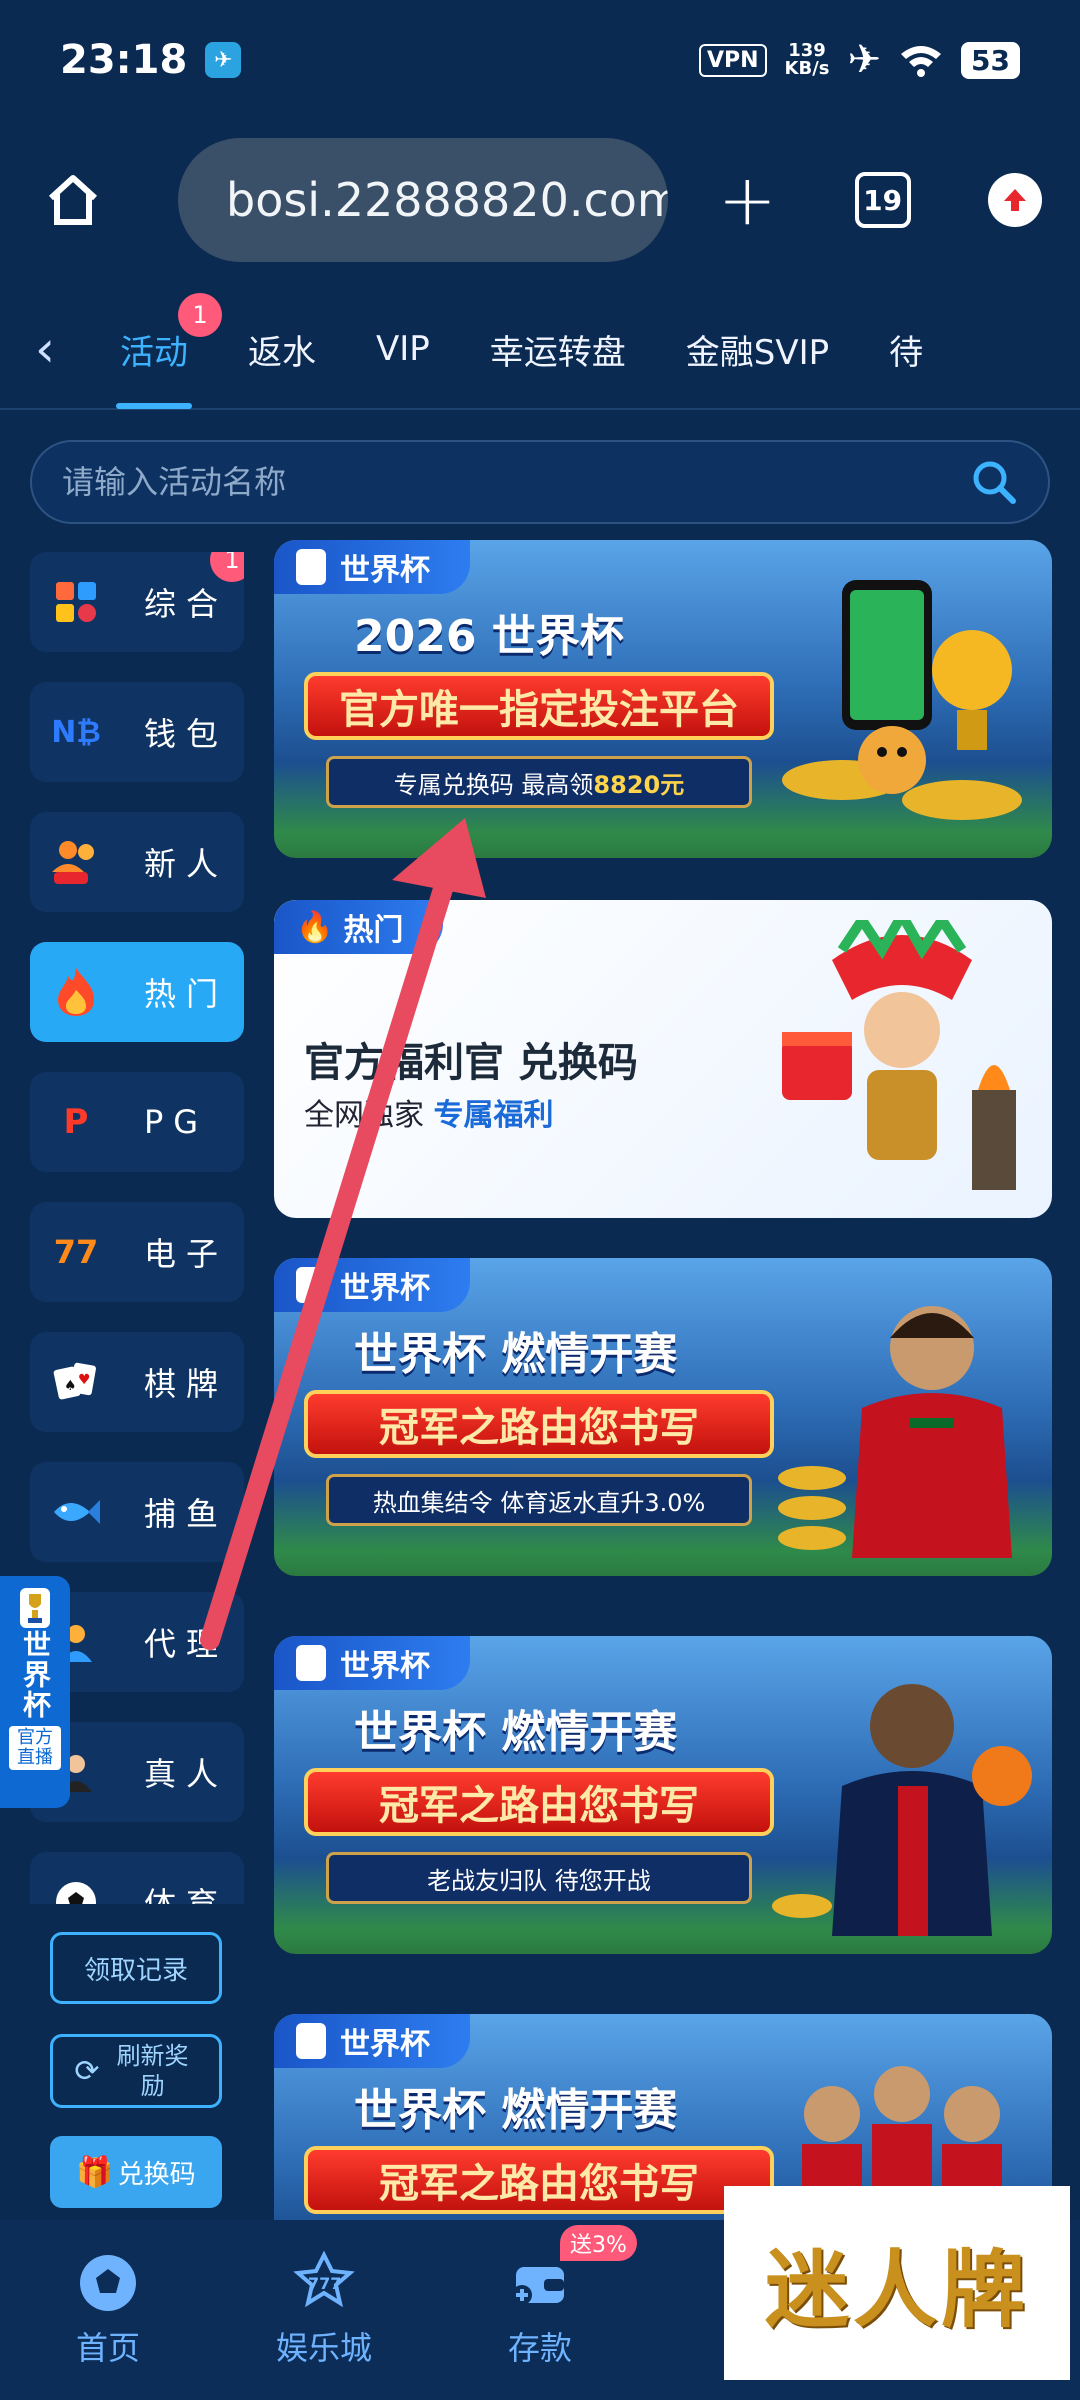  I want to click on cards-icon: ♠ ♥, so click(76, 1382).